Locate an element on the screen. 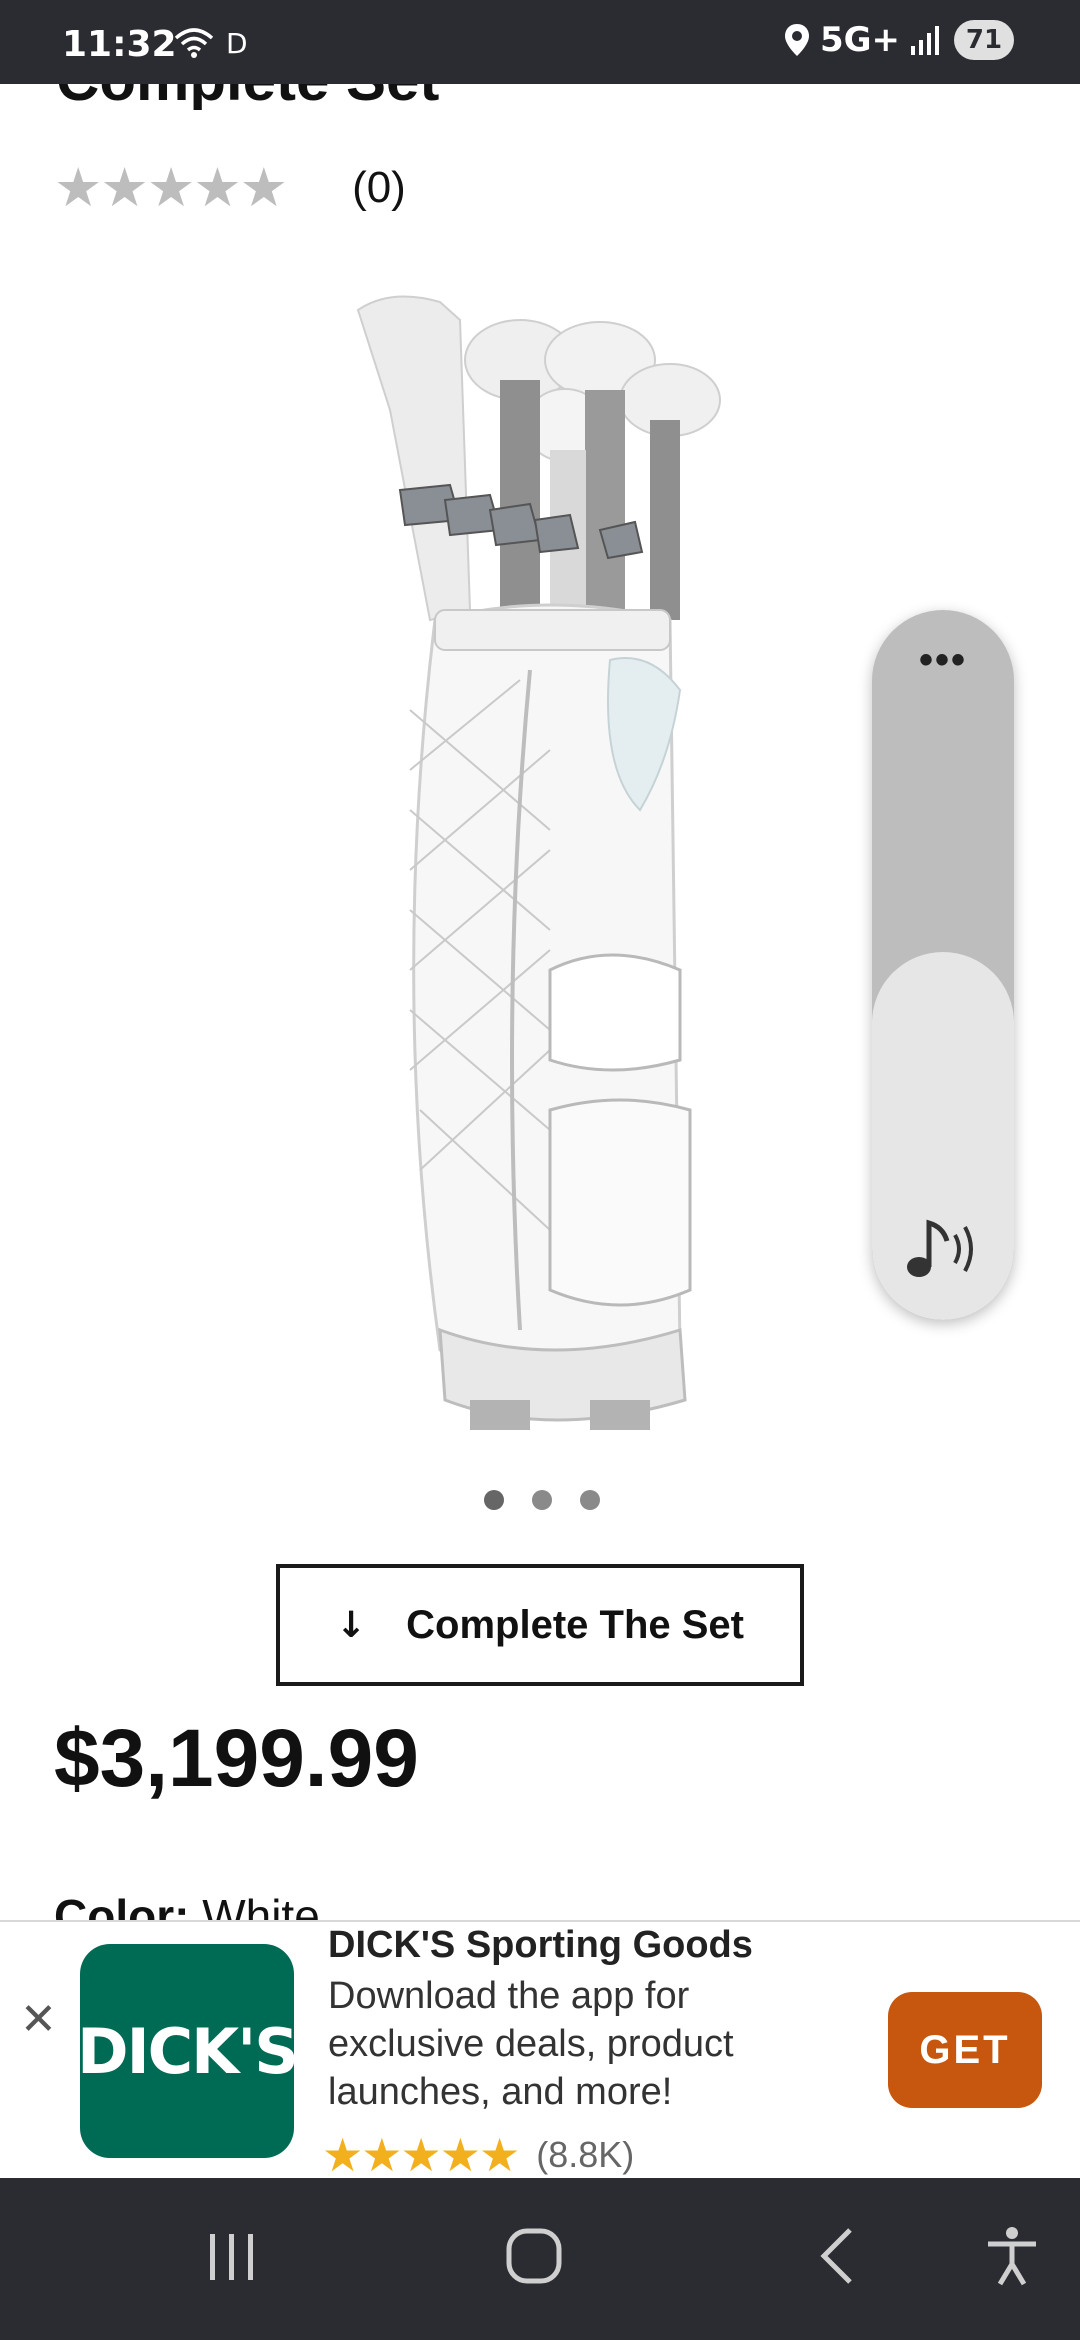 This screenshot has width=1080, height=2340. battery-indicator: 71 is located at coordinates (984, 40).